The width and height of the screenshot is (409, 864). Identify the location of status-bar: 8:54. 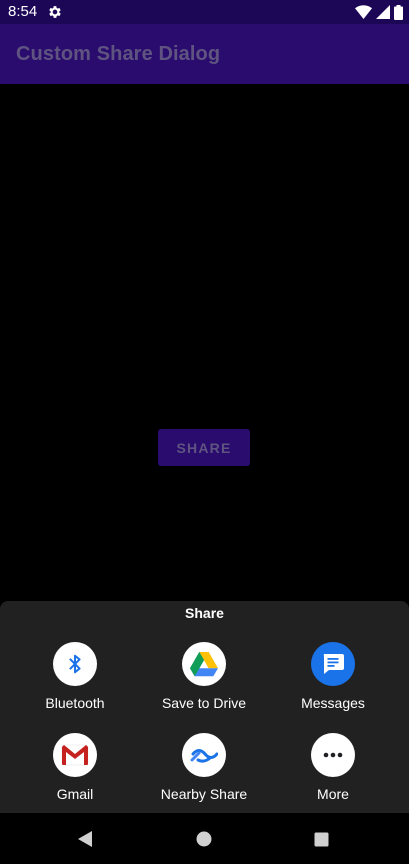
(204, 12).